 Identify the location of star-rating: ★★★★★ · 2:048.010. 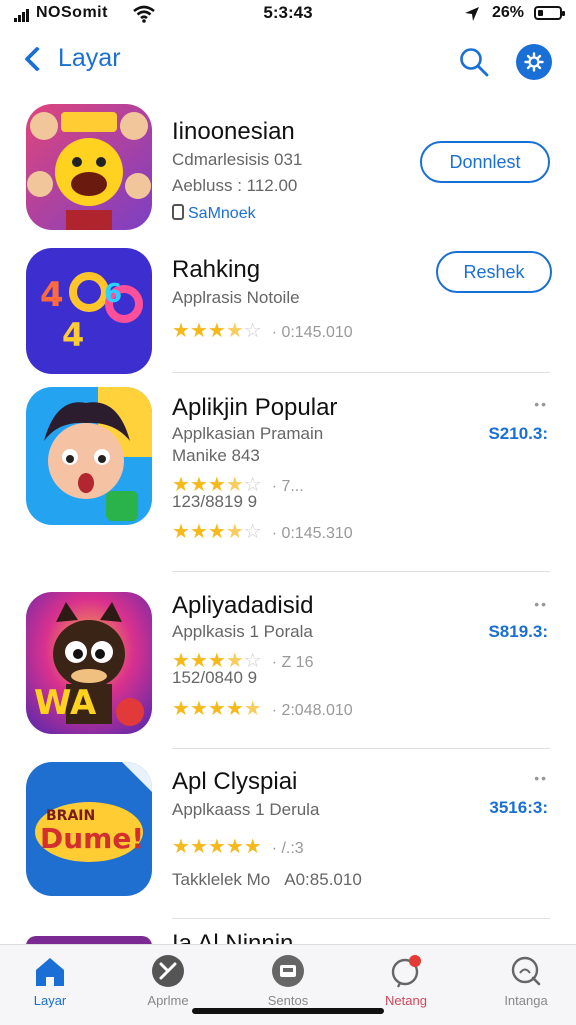
(262, 708).